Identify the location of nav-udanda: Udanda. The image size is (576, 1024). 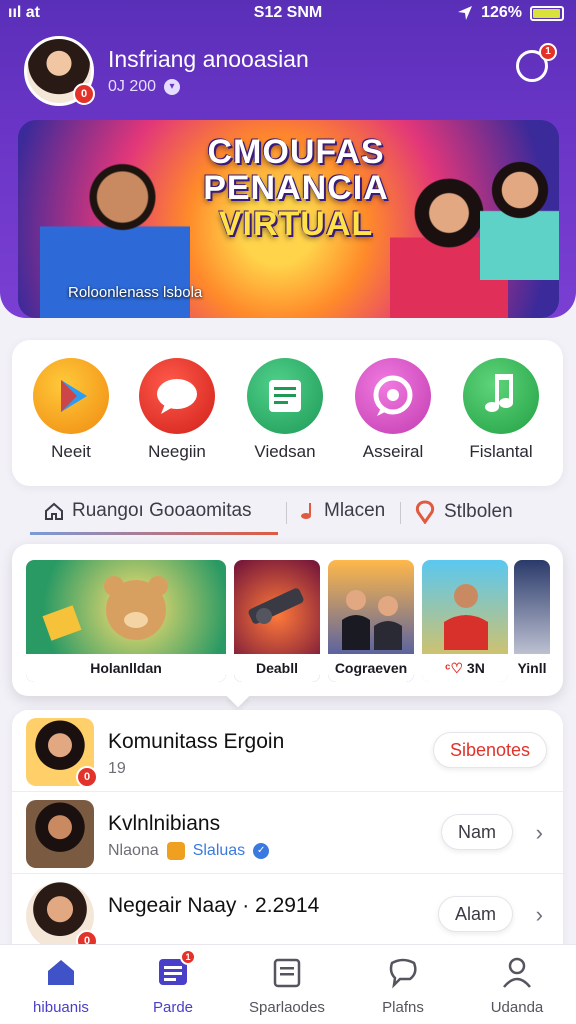
(517, 985).